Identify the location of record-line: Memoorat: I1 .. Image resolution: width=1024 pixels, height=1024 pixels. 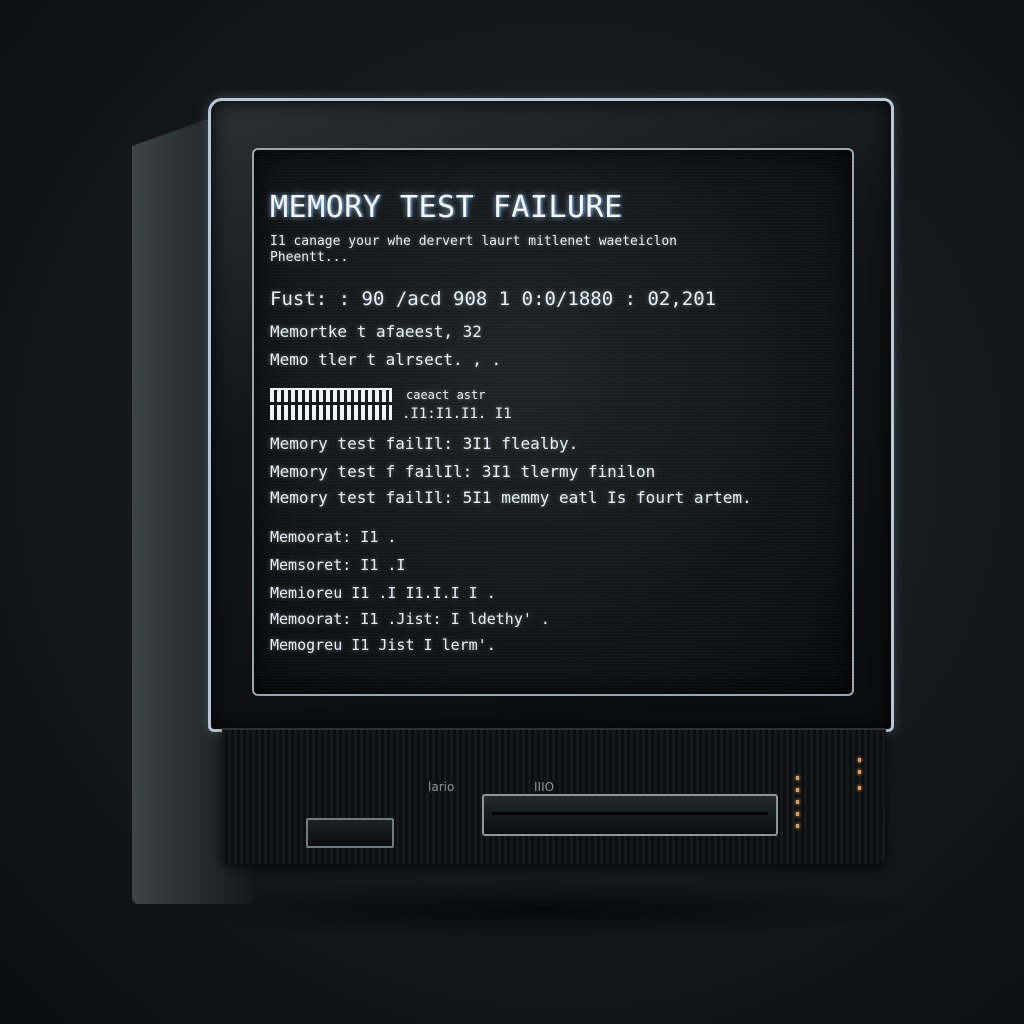
(333, 537).